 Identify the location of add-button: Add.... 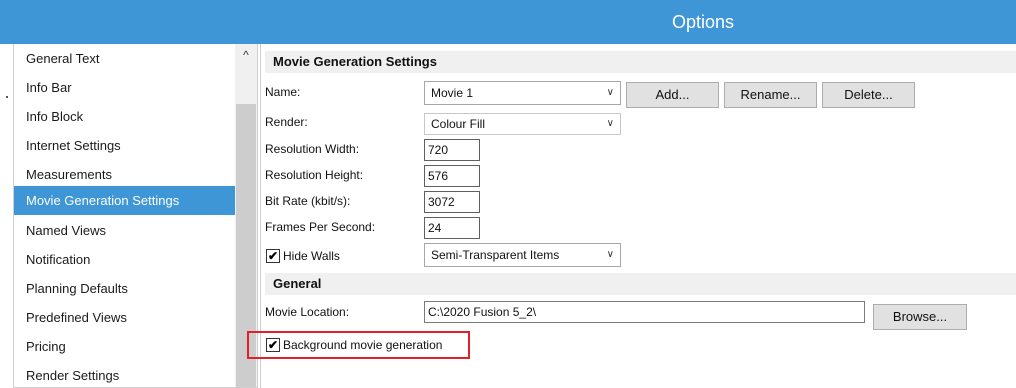
(672, 95).